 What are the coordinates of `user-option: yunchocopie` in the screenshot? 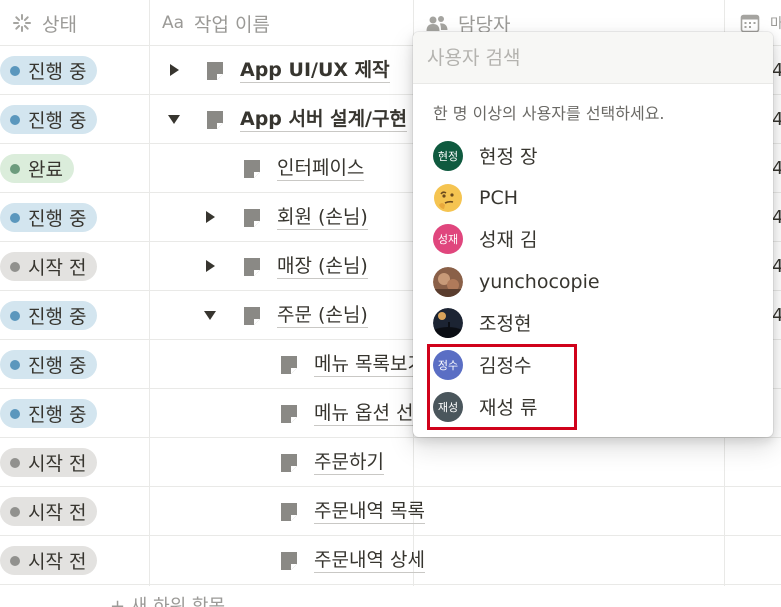 It's located at (593, 281).